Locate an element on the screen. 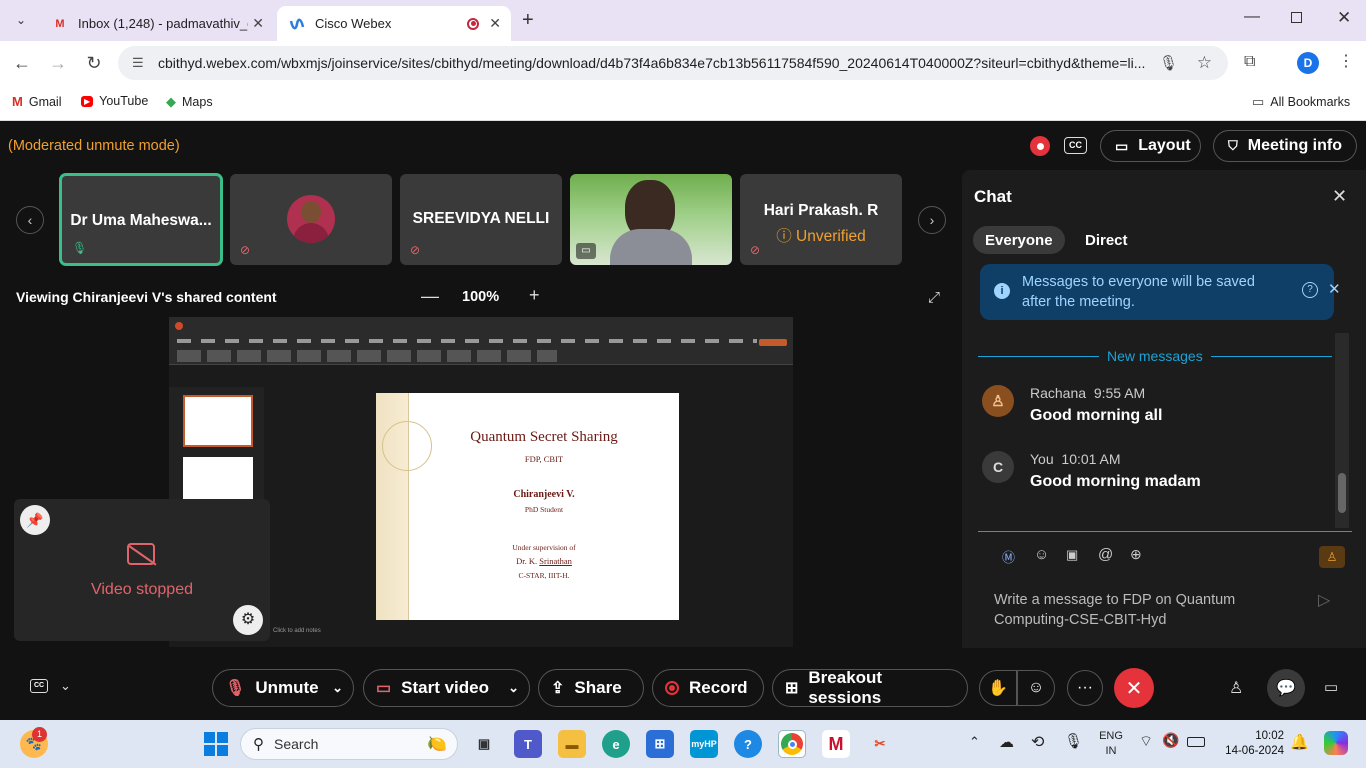 This screenshot has width=1366, height=768. snipping-tool-icon: ✂ is located at coordinates (880, 744).